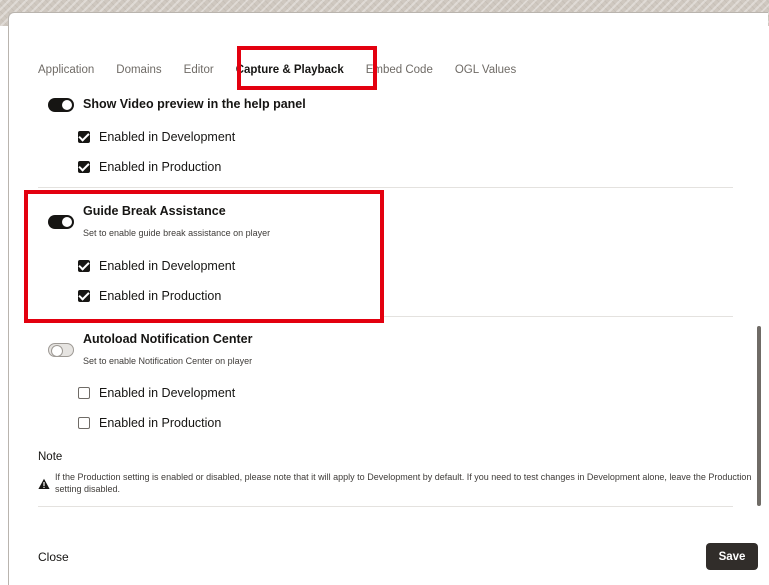 This screenshot has width=769, height=585. I want to click on video-preview-toggle, so click(61, 105).